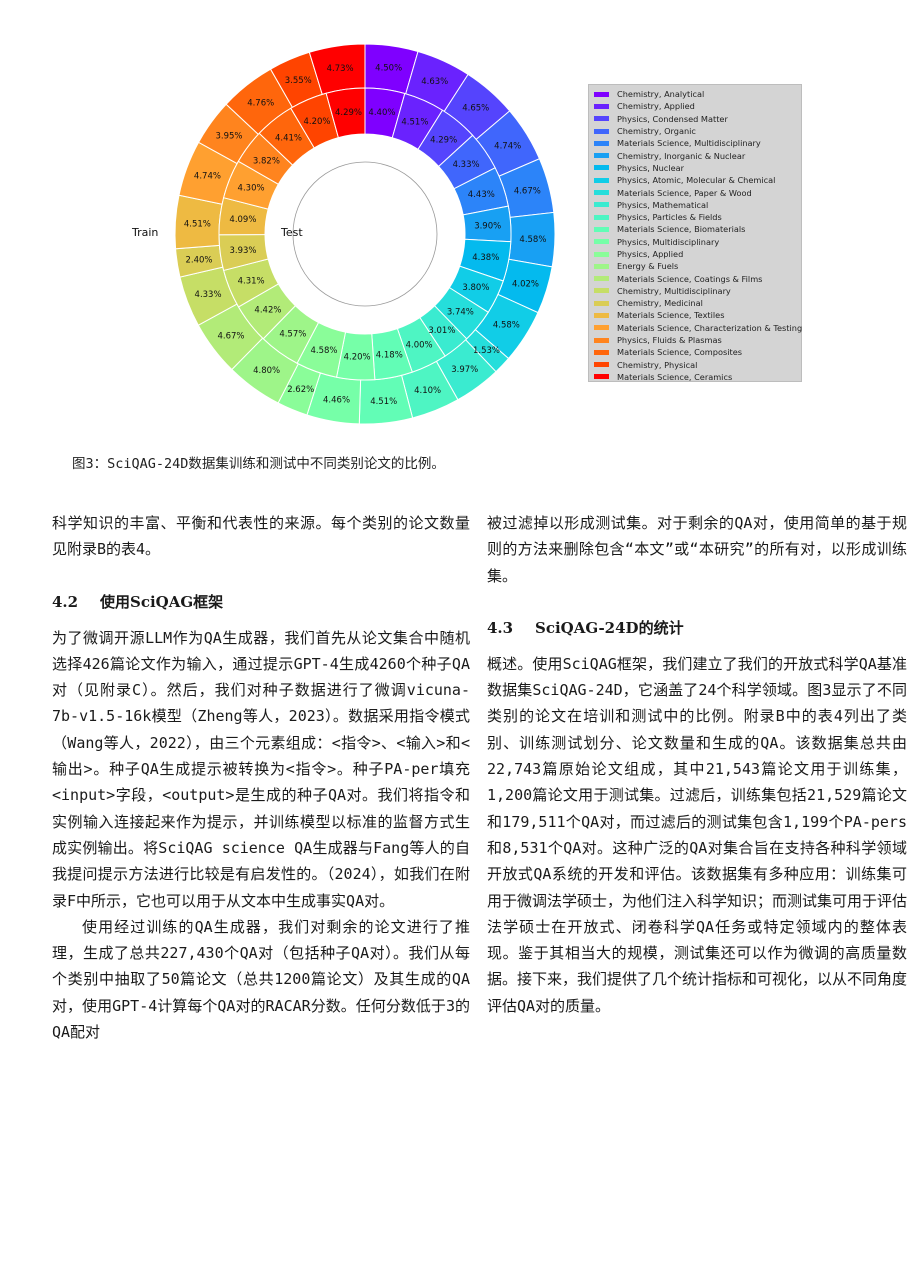  Describe the element at coordinates (419, 345) in the screenshot. I see `test-slice-label: 4.00%` at that location.